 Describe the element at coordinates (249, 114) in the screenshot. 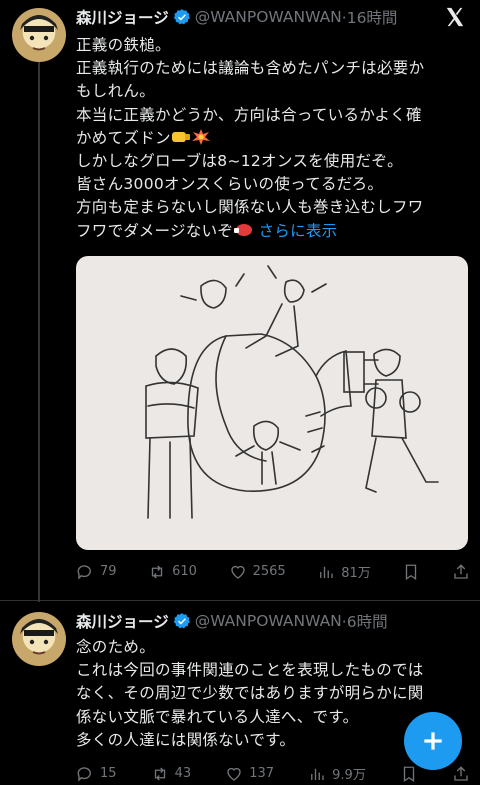

I see `text-line: 本当に正義かどうか、方向は合っているかよく確` at that location.